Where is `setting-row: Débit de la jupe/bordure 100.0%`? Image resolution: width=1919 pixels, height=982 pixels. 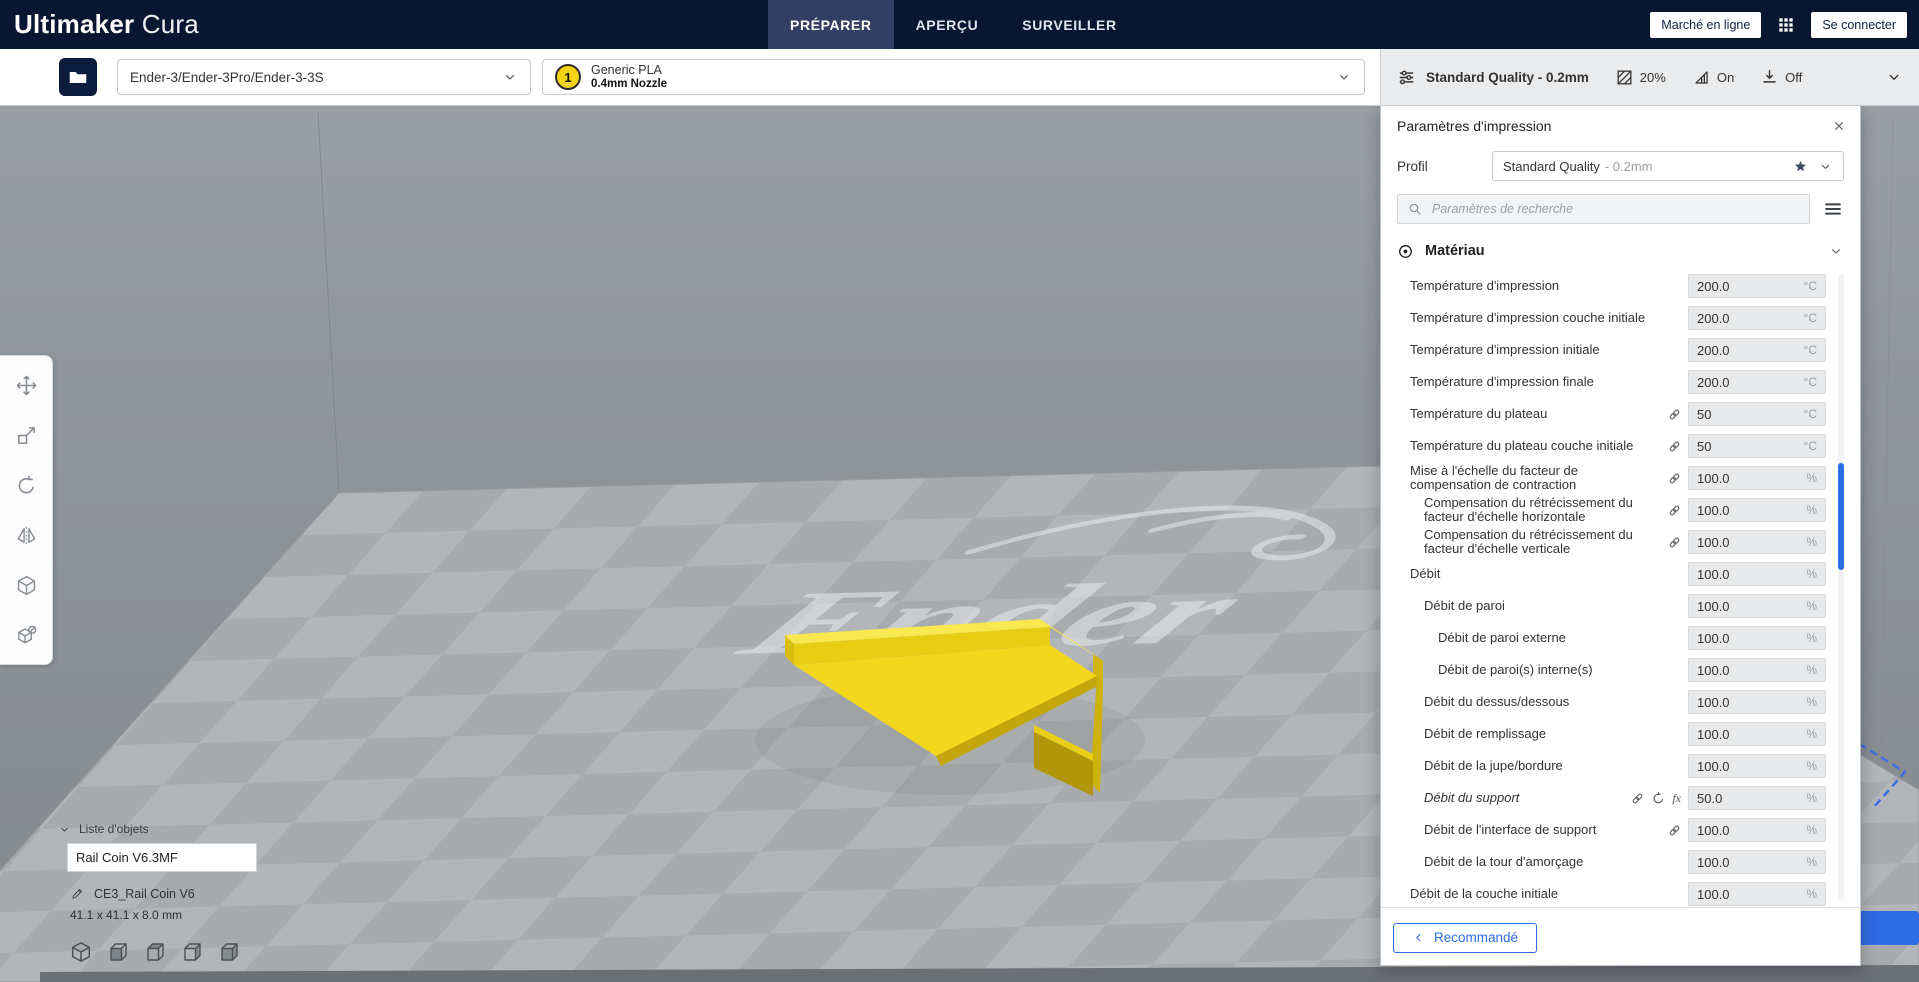 setting-row: Débit de la jupe/bordure 100.0% is located at coordinates (1620, 766).